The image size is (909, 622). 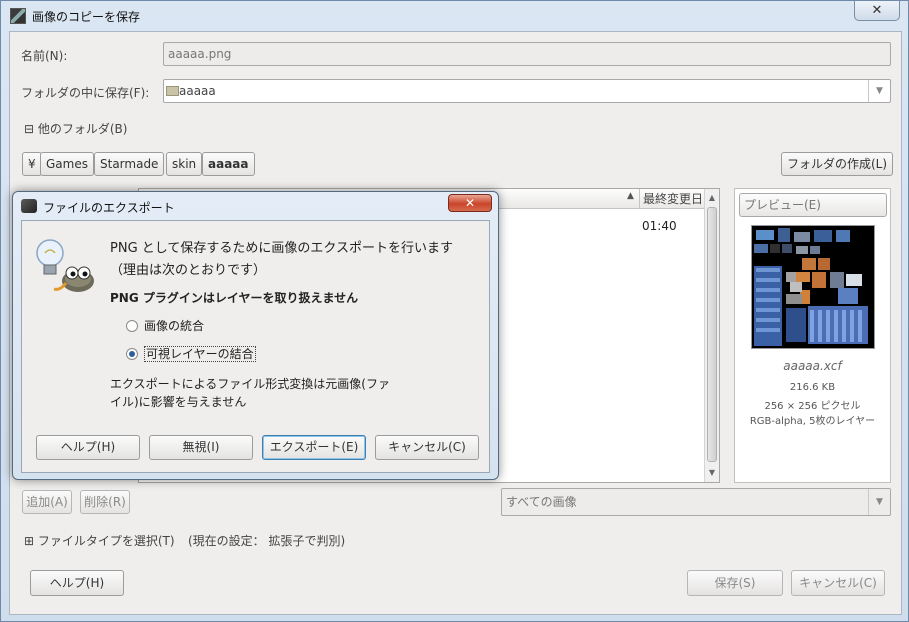 What do you see at coordinates (735, 583) in the screenshot?
I see `save-button: 保存(S)` at bounding box center [735, 583].